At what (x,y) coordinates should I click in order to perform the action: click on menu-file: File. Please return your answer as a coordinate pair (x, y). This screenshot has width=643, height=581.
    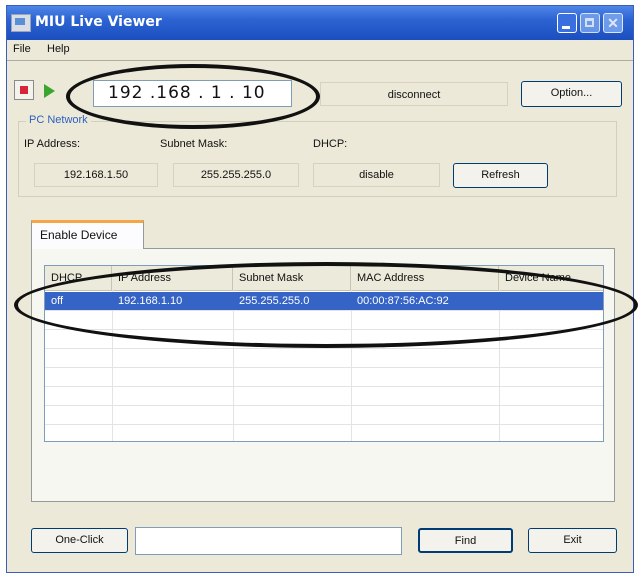
    Looking at the image, I should click on (22, 49).